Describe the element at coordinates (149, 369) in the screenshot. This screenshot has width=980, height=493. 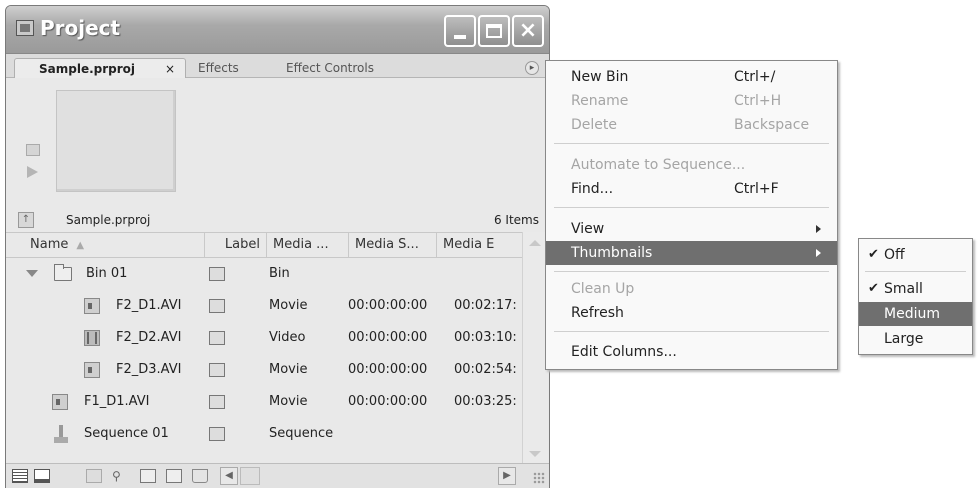
I see `item-name: F2_D3.AVI` at that location.